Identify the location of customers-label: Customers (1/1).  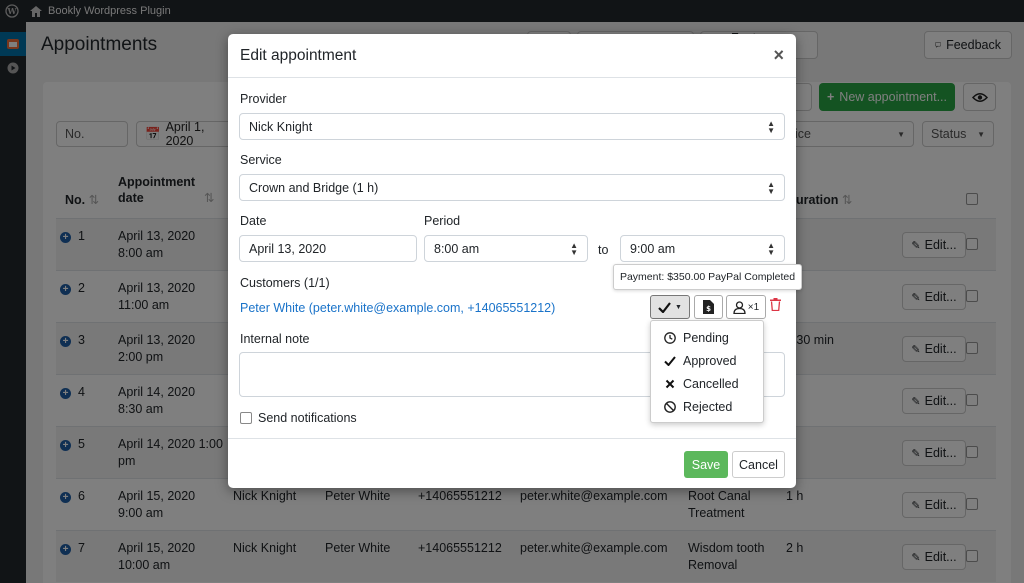
(285, 283).